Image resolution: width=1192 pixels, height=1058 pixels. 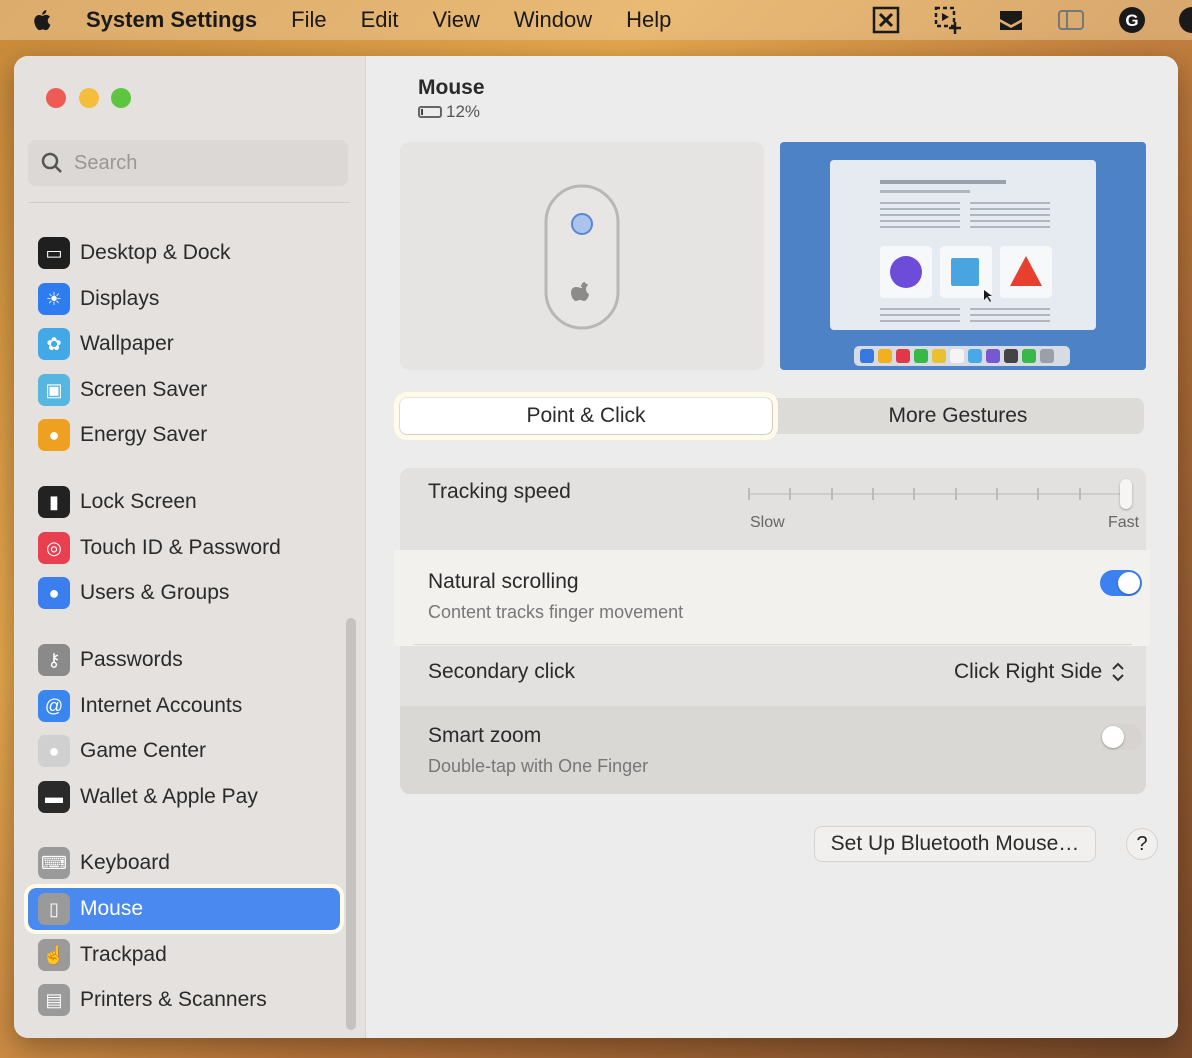 I want to click on sidebar-item-label: Displays, so click(x=120, y=298).